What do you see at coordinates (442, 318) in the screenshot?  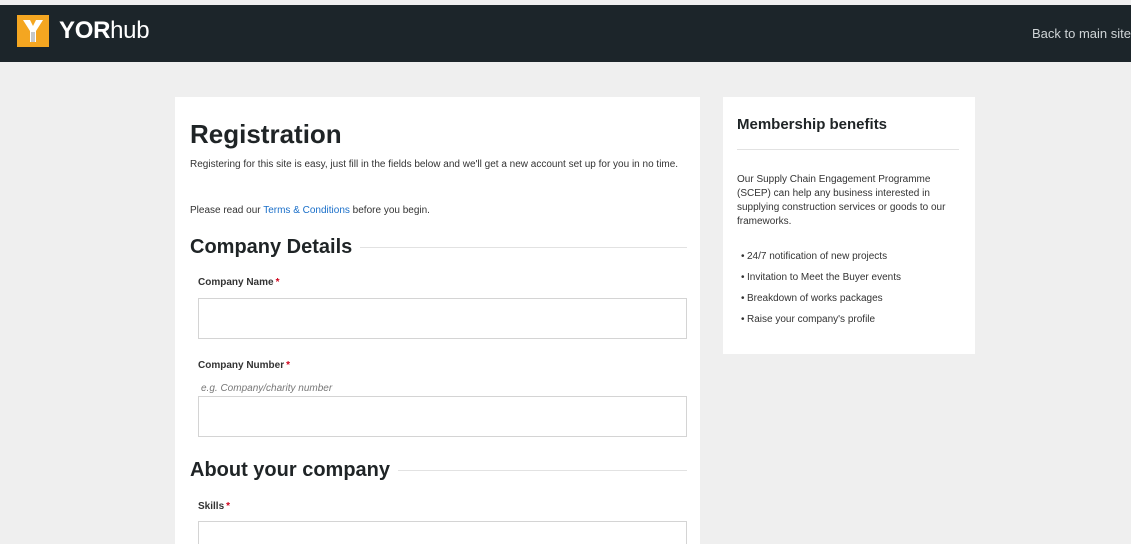 I see `company-name-input` at bounding box center [442, 318].